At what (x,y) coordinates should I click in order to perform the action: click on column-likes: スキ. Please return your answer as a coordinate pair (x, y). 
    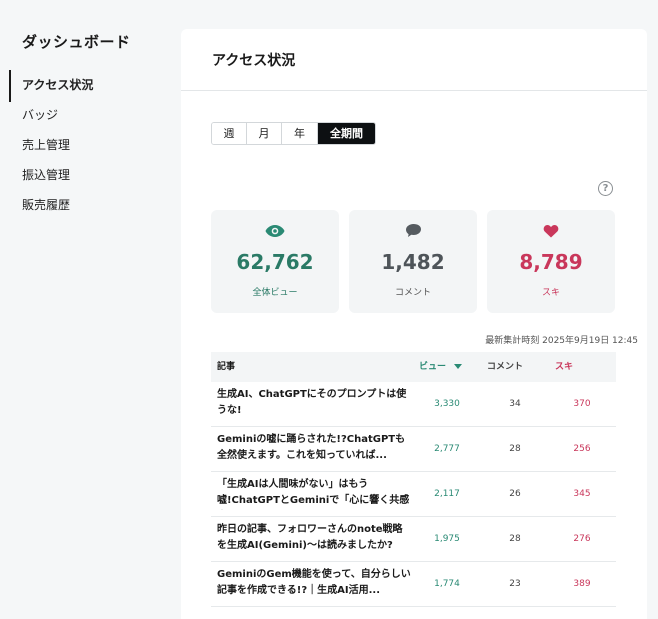
    Looking at the image, I should click on (564, 367).